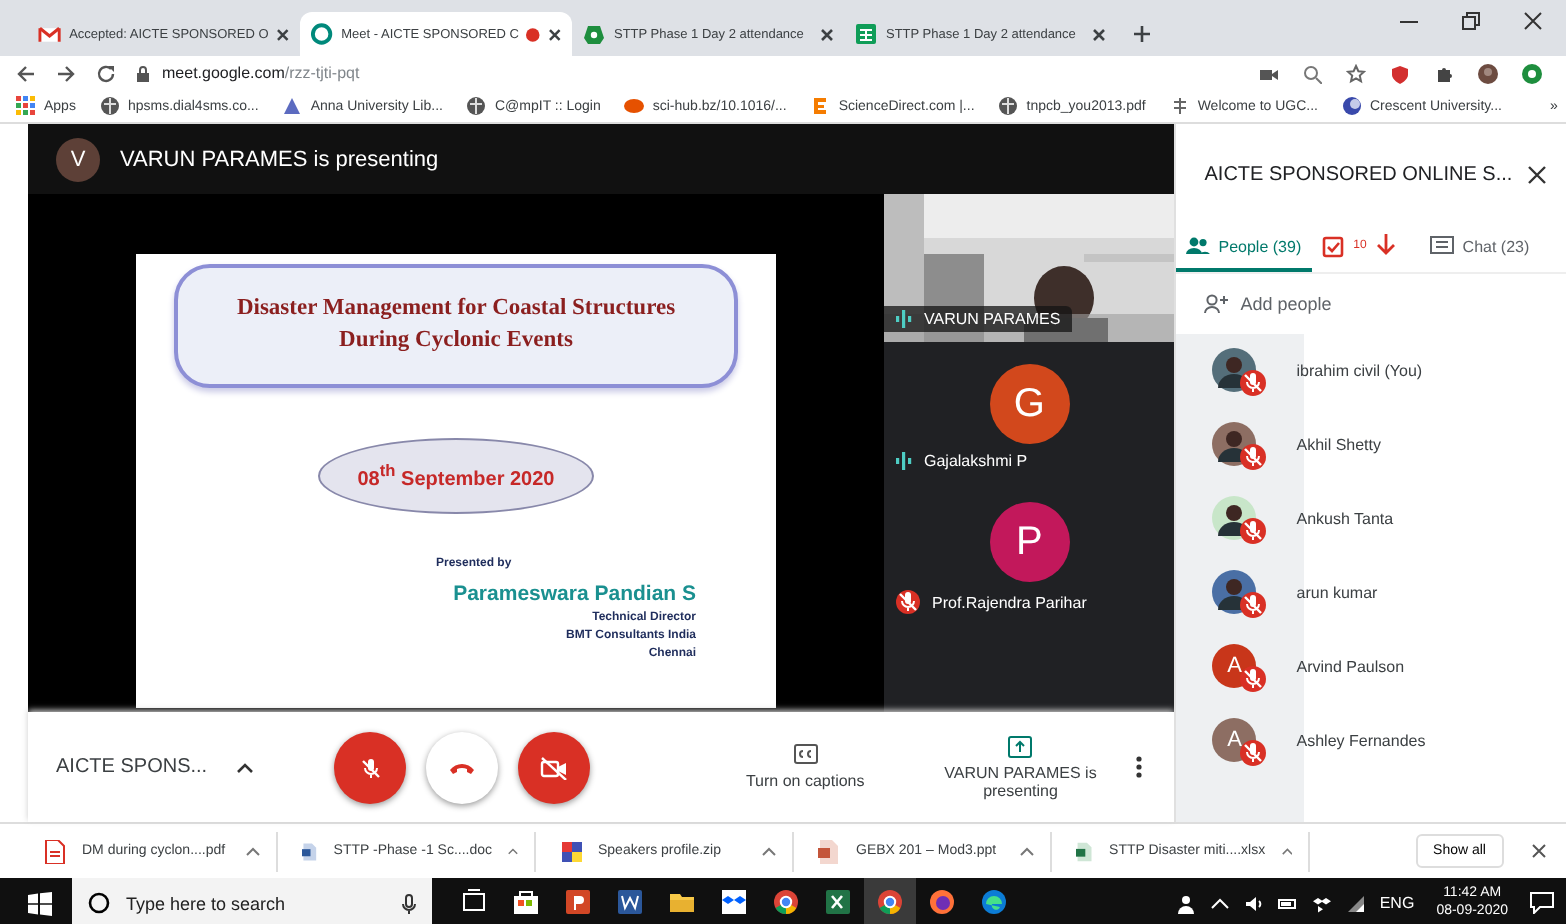  I want to click on participant-name: Ashley Fernandes, so click(1361, 741).